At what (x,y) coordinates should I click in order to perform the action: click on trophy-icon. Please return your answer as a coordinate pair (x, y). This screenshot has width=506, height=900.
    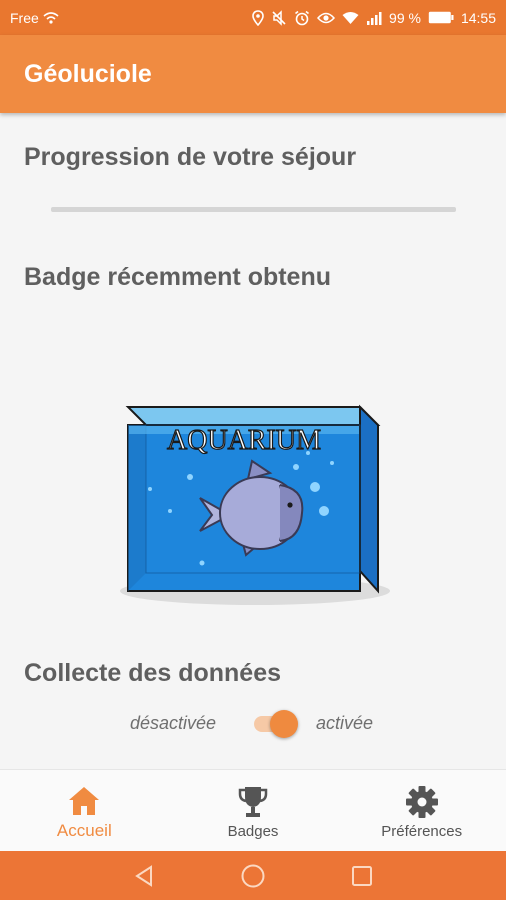
    Looking at the image, I should click on (253, 801).